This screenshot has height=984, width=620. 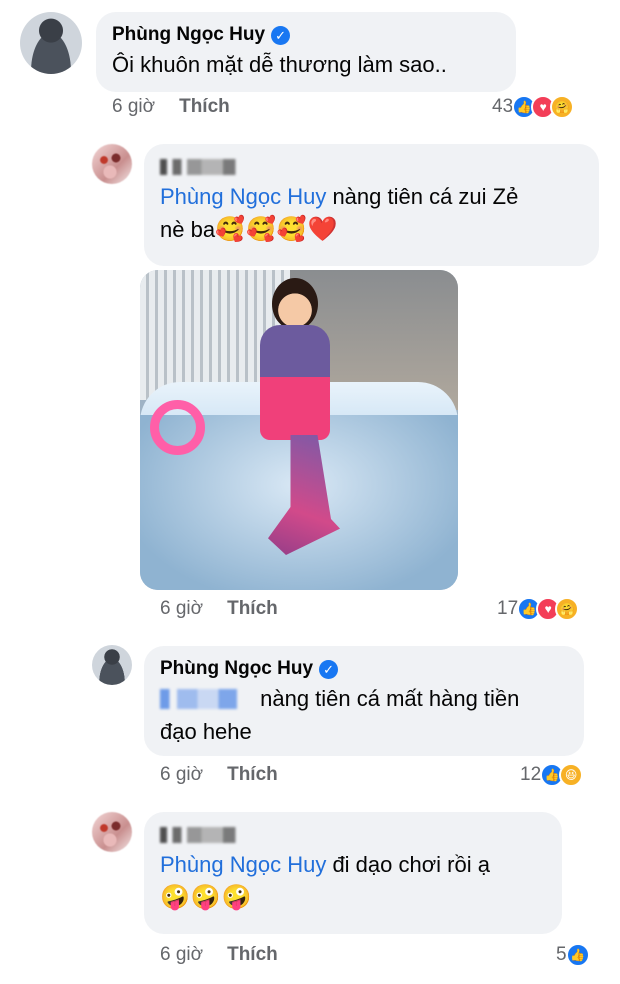 I want to click on haha-reaction-icon: 😆, so click(x=571, y=775).